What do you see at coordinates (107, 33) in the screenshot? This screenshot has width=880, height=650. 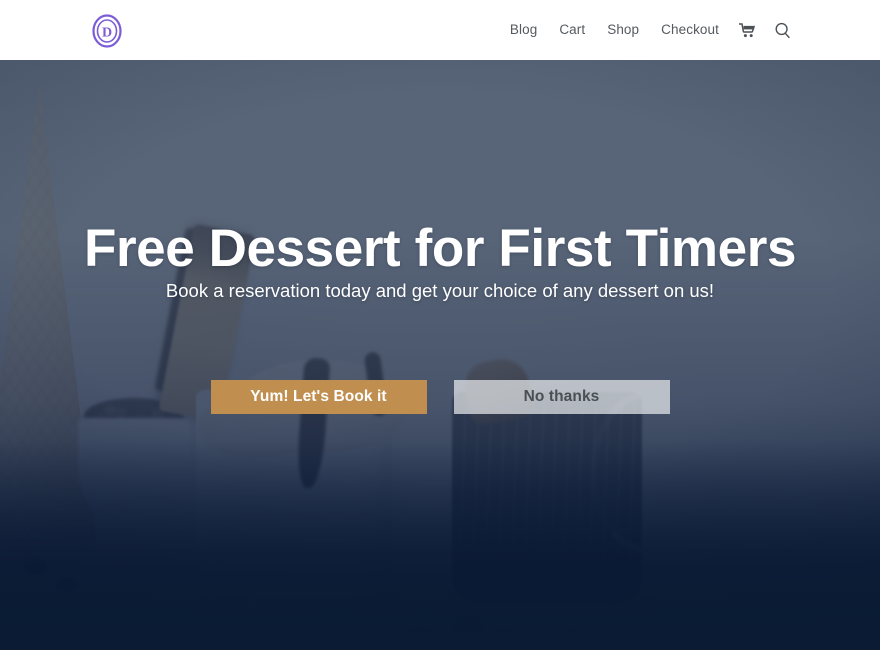 I see `svg-text: D` at bounding box center [107, 33].